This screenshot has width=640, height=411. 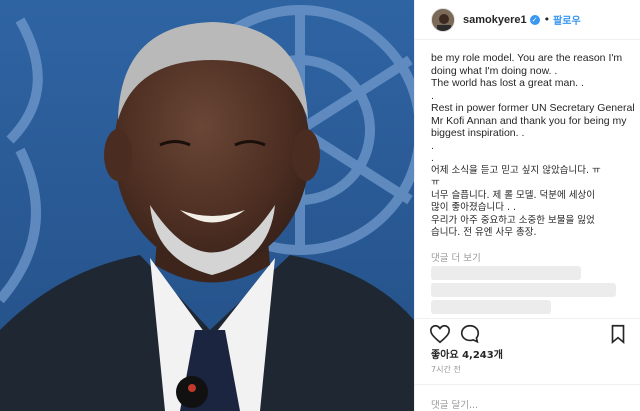 What do you see at coordinates (474, 207) in the screenshot?
I see `caption-line: 많이 좋아졌습니다 . .` at bounding box center [474, 207].